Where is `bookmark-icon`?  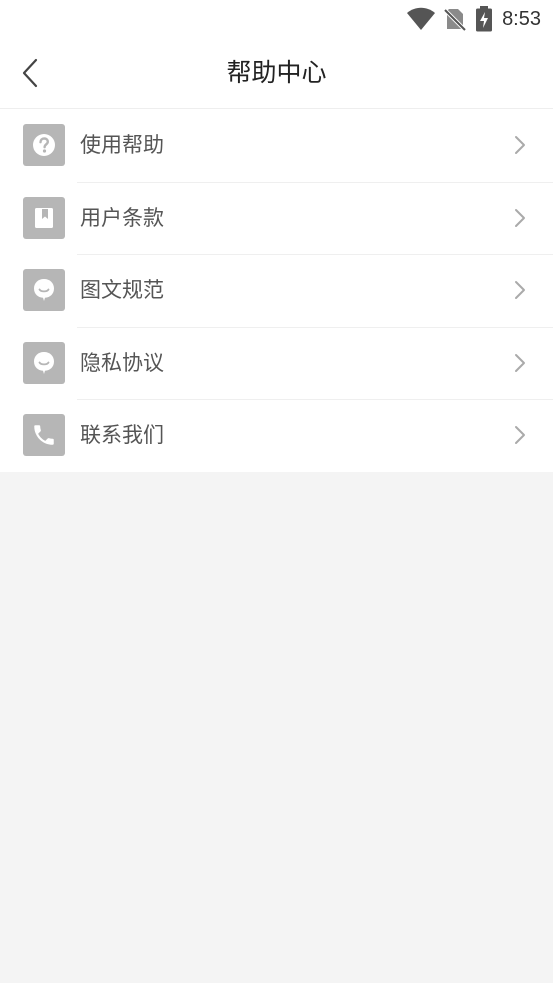
bookmark-icon is located at coordinates (44, 217).